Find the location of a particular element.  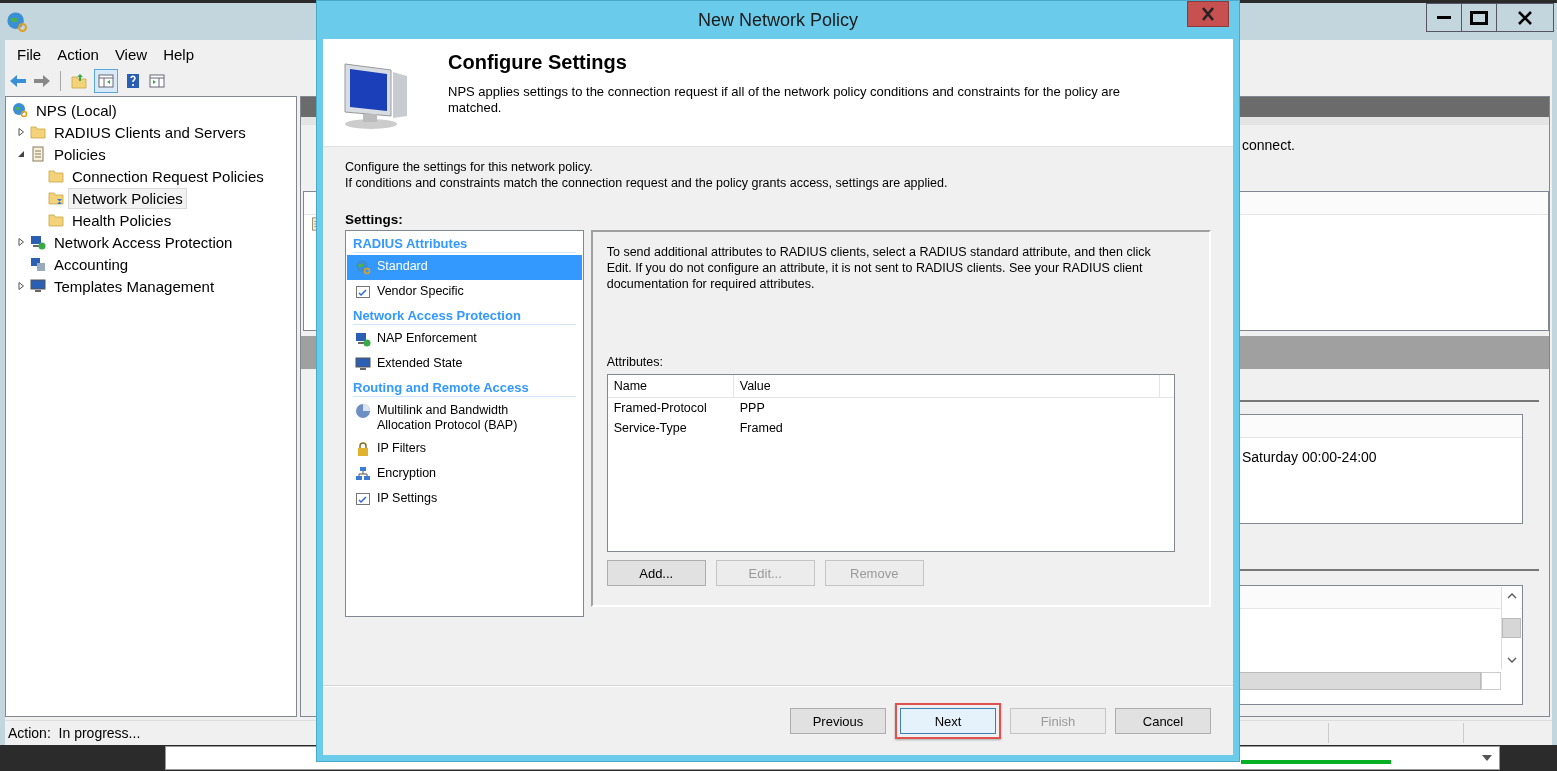

forward-icon is located at coordinates (42, 81).